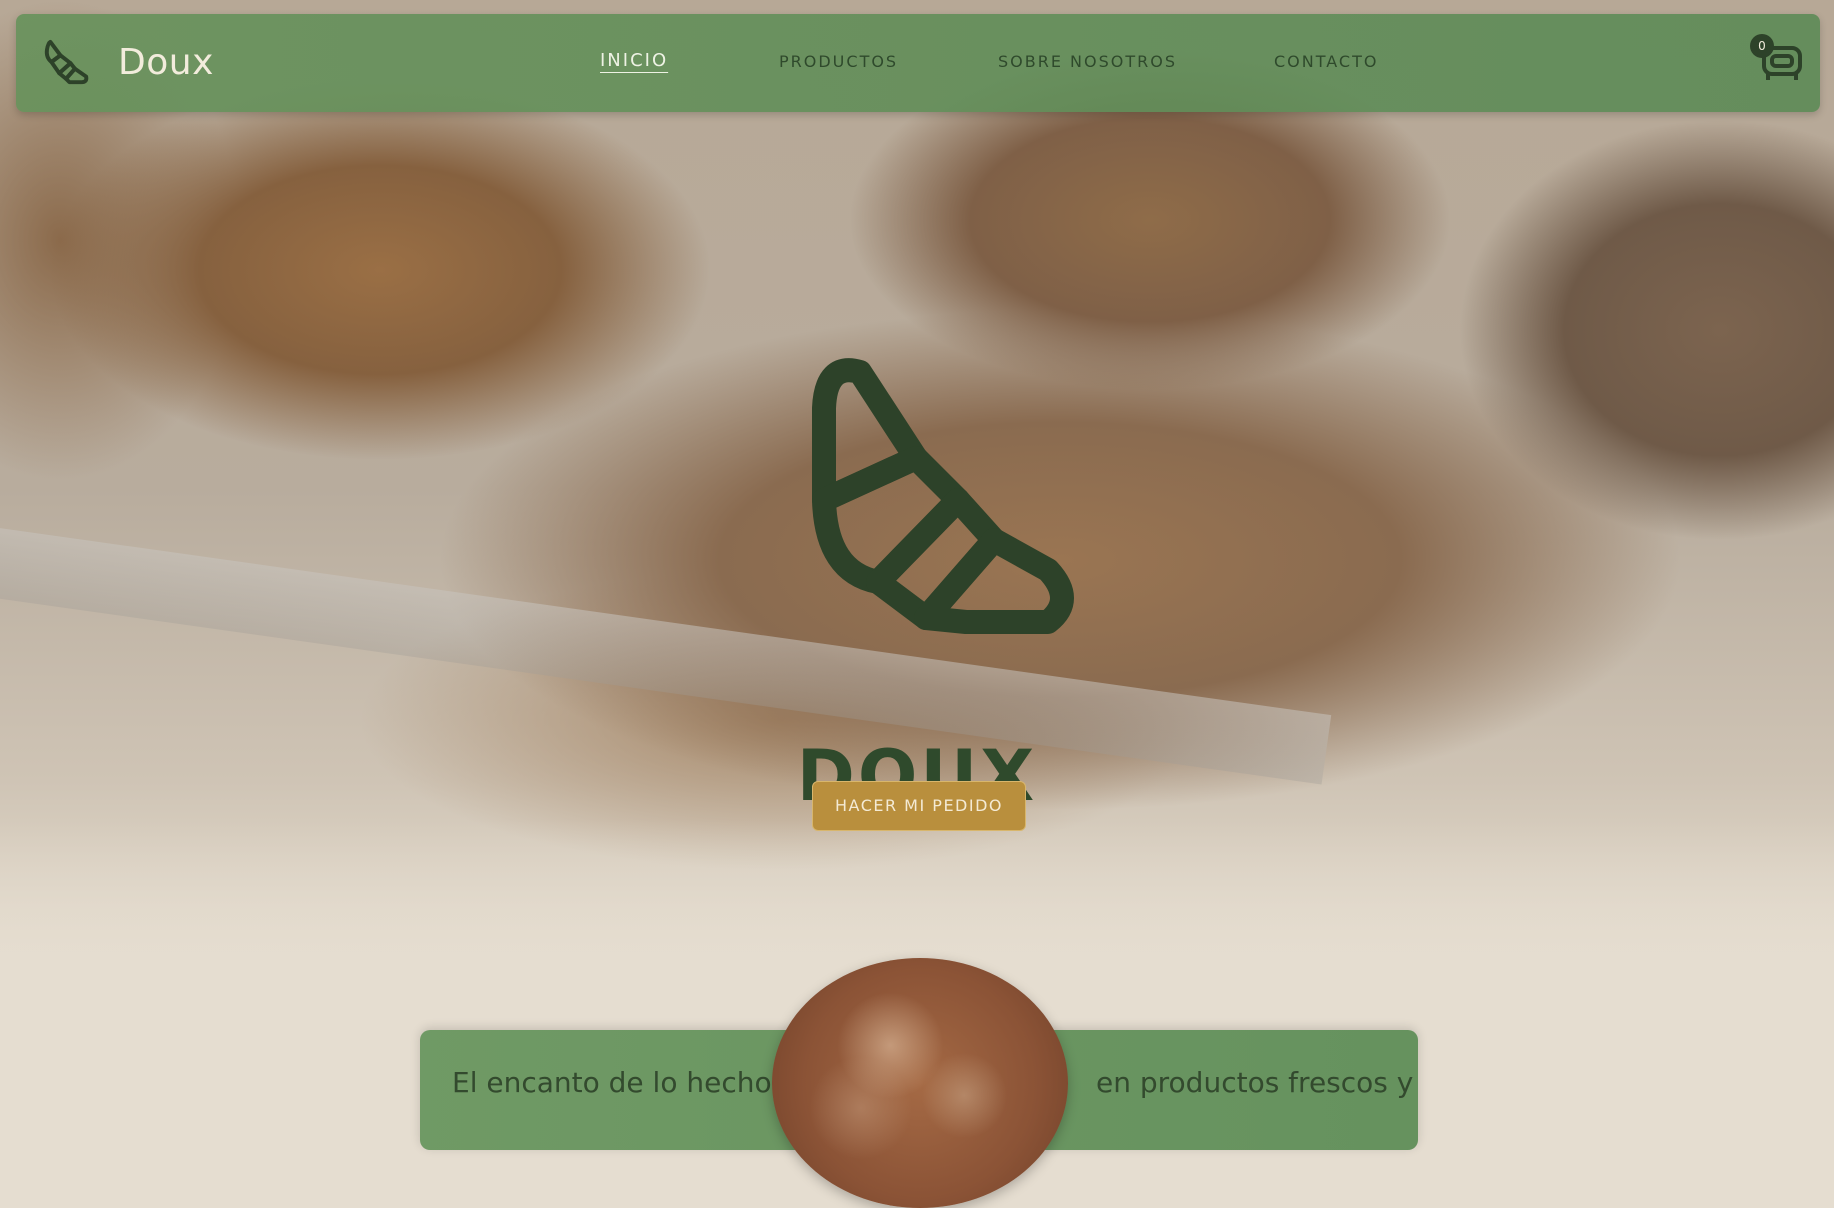  I want to click on cart-count-badge: 0, so click(1762, 46).